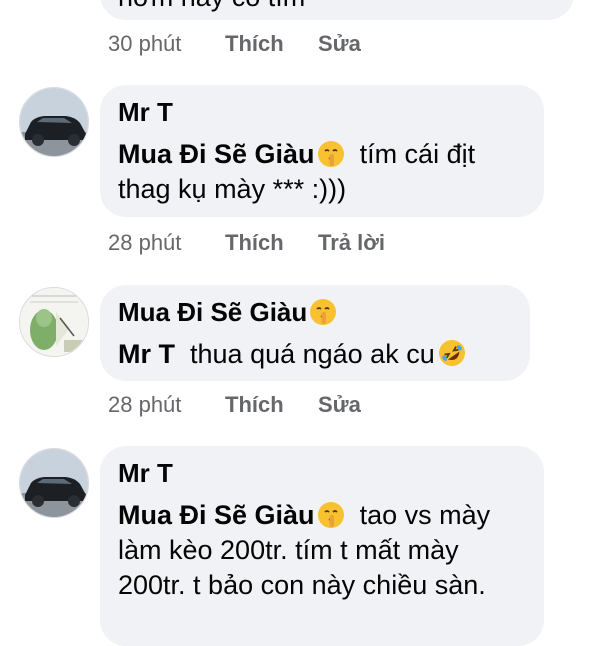 The height and width of the screenshot is (646, 600). What do you see at coordinates (315, 333) in the screenshot?
I see `comment-bubble: Mua Đi Sẽ Giàu Mr T thua quá ngáo ak cu` at bounding box center [315, 333].